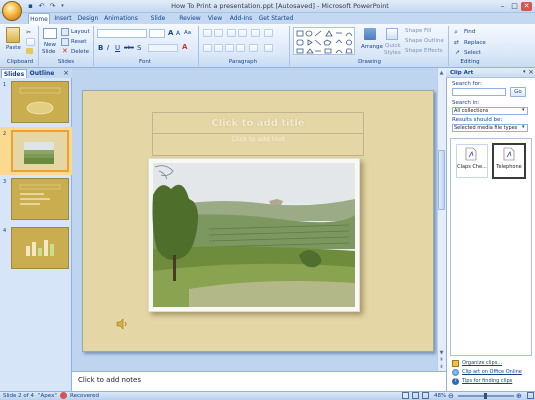  Describe the element at coordinates (441, 73) in the screenshot. I see `scroll-up-icon: ▲` at that location.